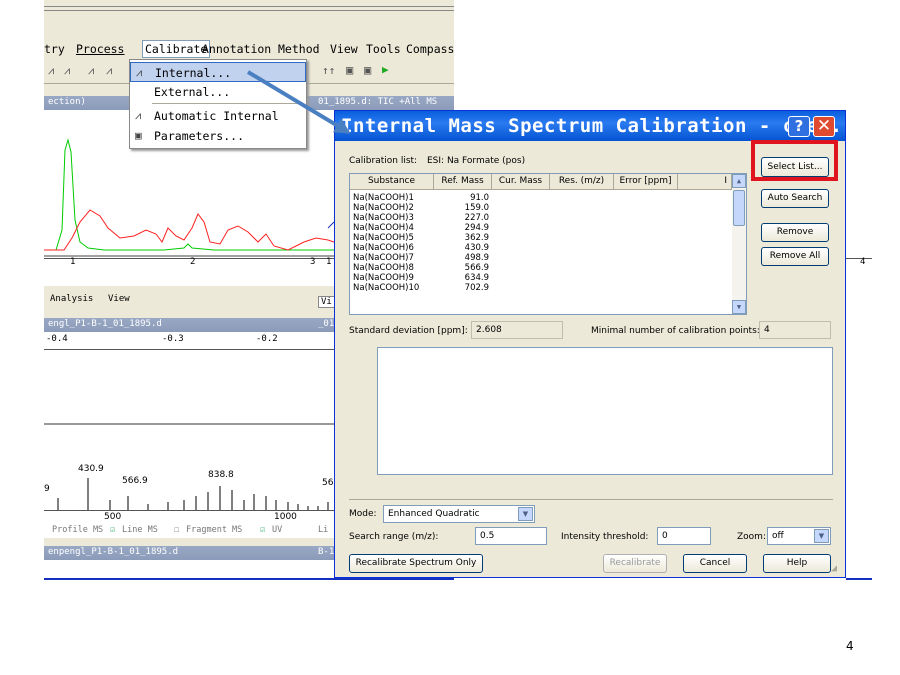 The height and width of the screenshot is (675, 900). I want to click on ref-mass-cell: 634.9, so click(476, 278).